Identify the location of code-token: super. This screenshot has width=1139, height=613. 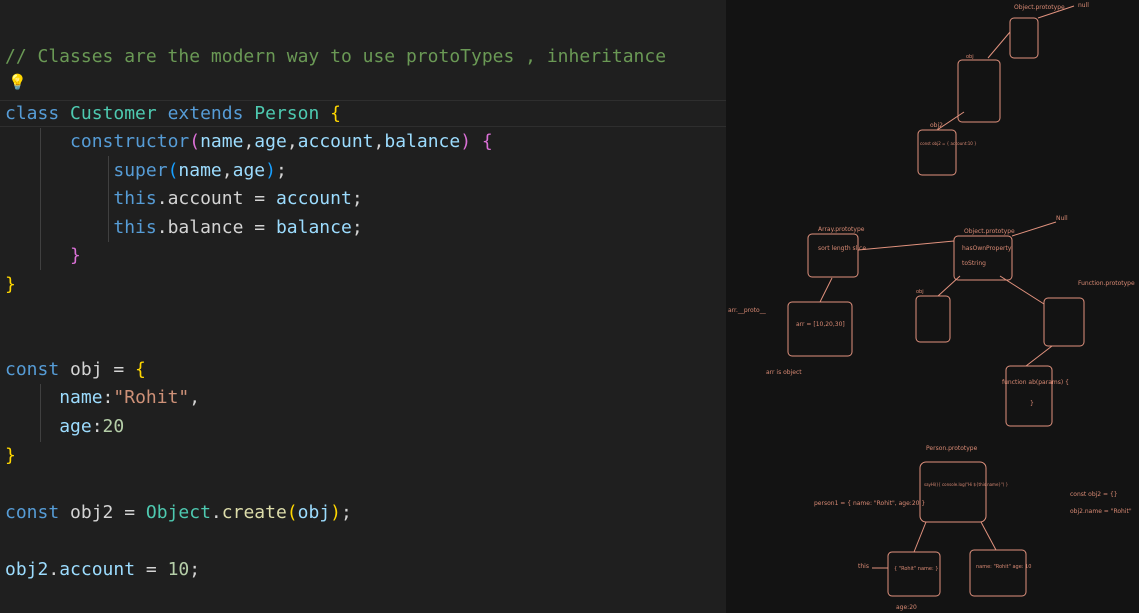
(140, 170).